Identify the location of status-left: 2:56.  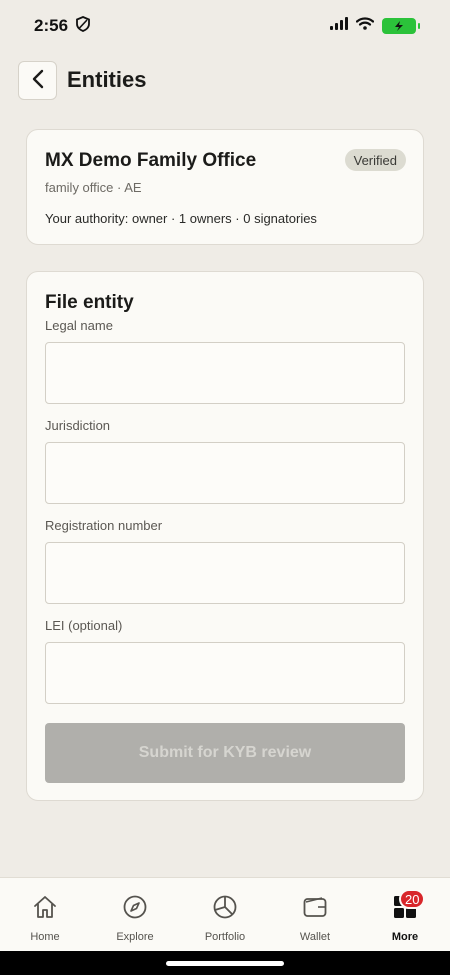
(62, 26).